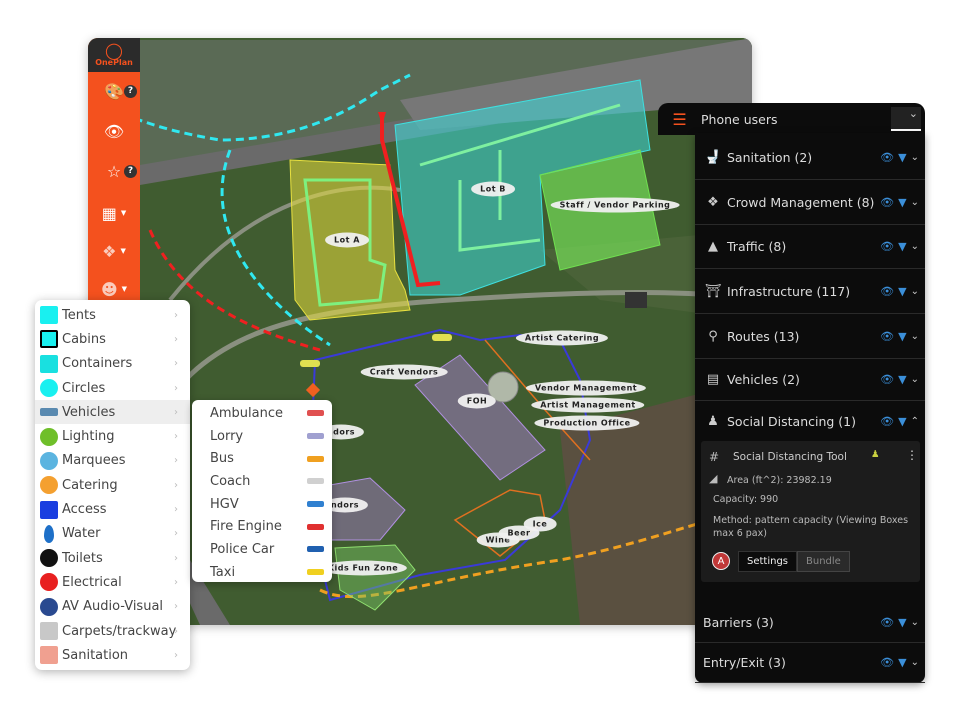 This screenshot has height=720, width=960. What do you see at coordinates (404, 372) in the screenshot?
I see `map-label-craft-vendors: Craft Vendors` at bounding box center [404, 372].